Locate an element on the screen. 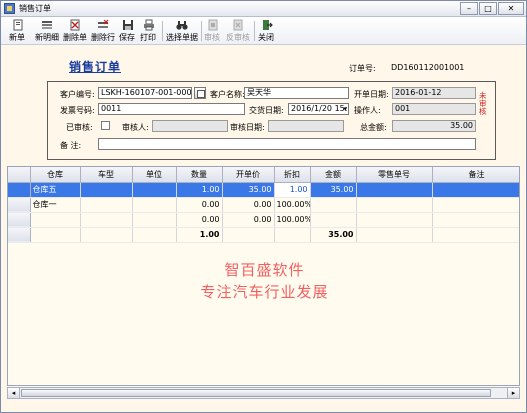 The width and height of the screenshot is (527, 413). close-window-button: ✕ is located at coordinates (511, 8).